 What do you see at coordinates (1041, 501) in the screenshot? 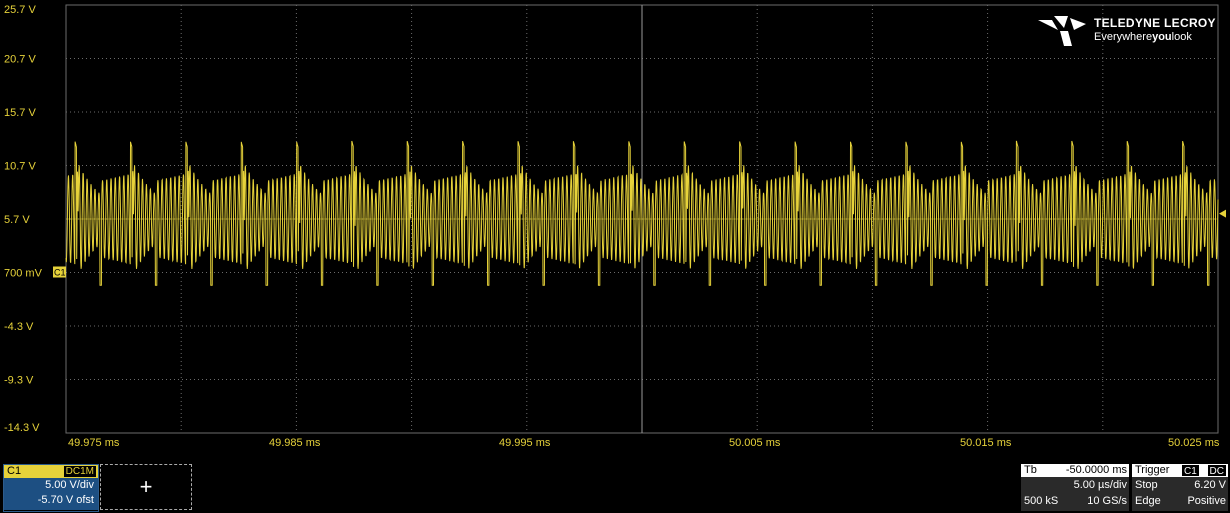
I see `timebase-samples: 500 kS` at bounding box center [1041, 501].